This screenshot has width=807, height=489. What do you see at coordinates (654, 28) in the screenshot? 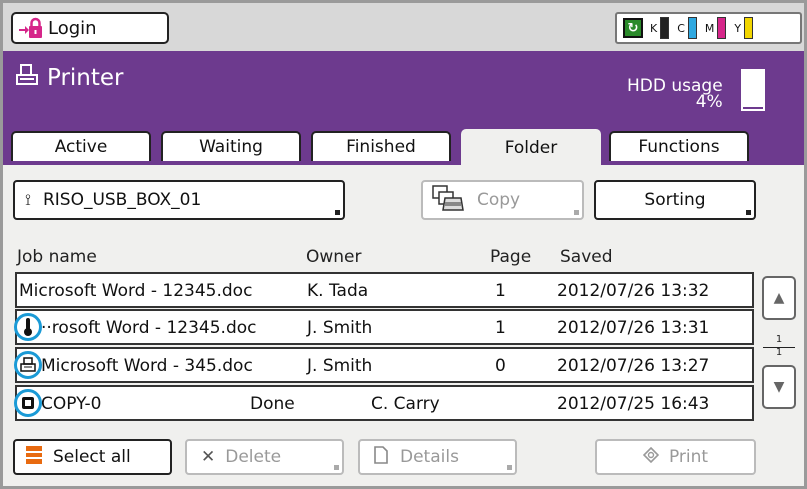
I see `ink-label-k: K` at bounding box center [654, 28].